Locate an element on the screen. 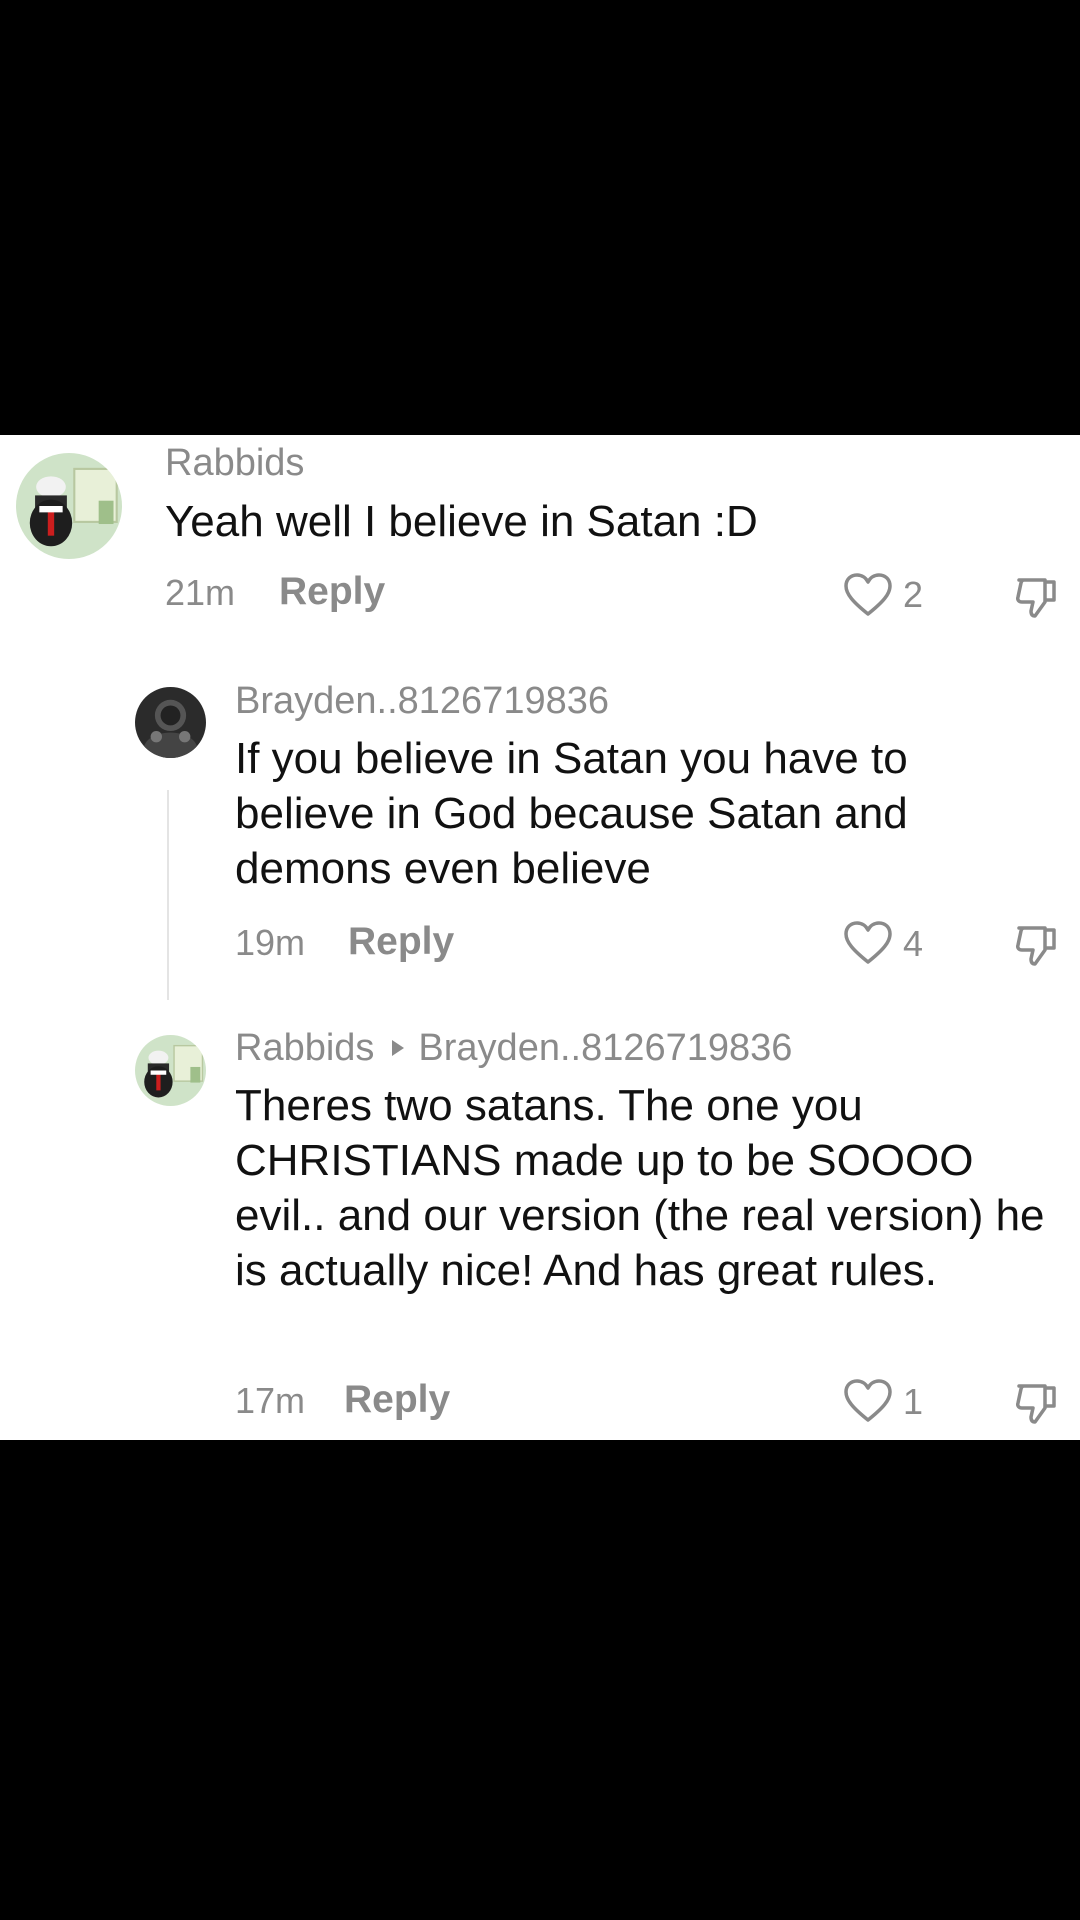 The width and height of the screenshot is (1080, 1920). comment-username: Brayden..8126719836 is located at coordinates (422, 701).